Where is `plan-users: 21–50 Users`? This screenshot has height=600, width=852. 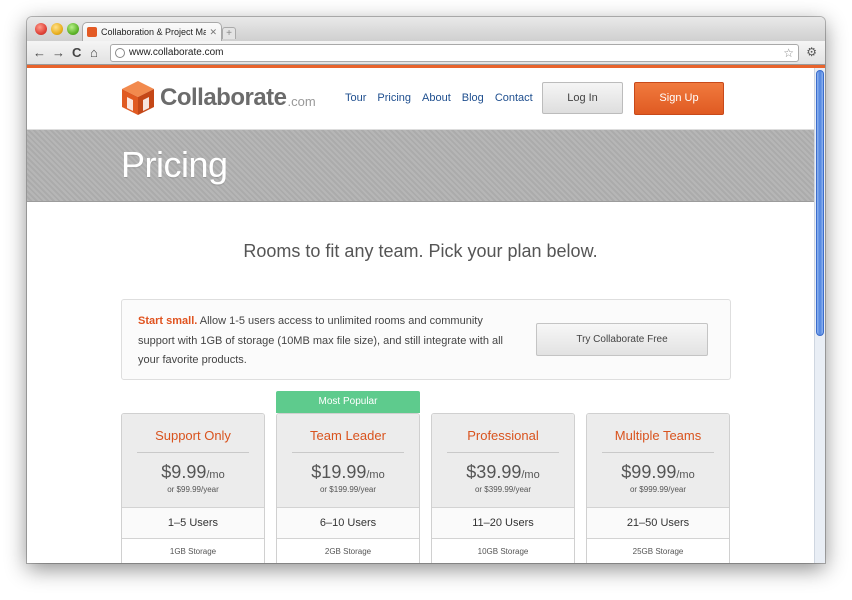 plan-users: 21–50 Users is located at coordinates (658, 523).